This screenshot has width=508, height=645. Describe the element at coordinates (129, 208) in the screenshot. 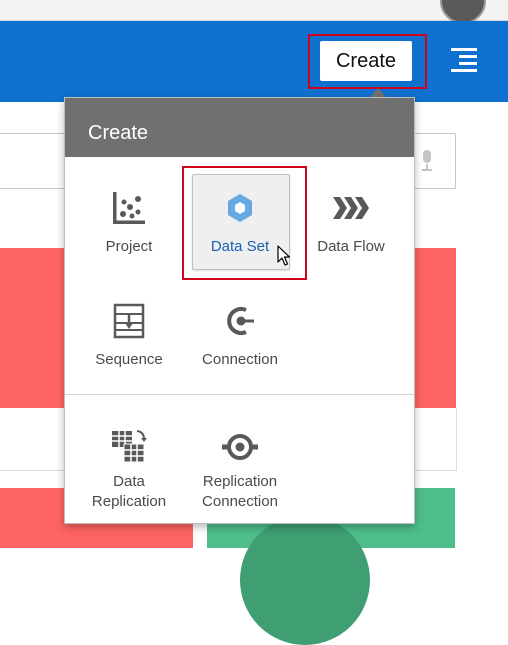

I see `project-icon` at that location.